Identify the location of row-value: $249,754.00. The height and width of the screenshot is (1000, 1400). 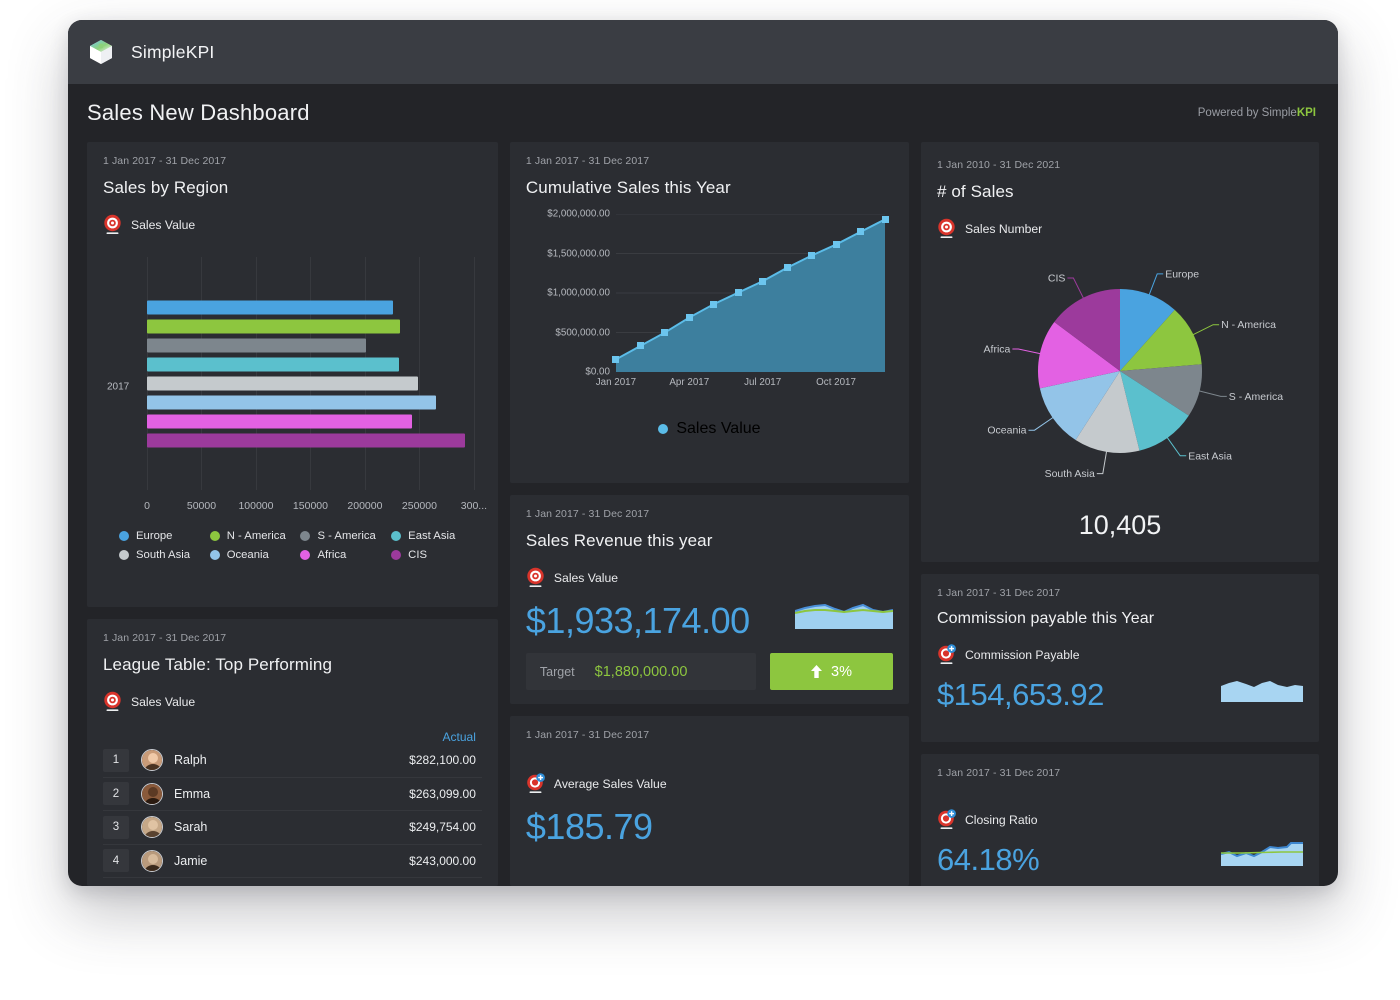
(442, 827).